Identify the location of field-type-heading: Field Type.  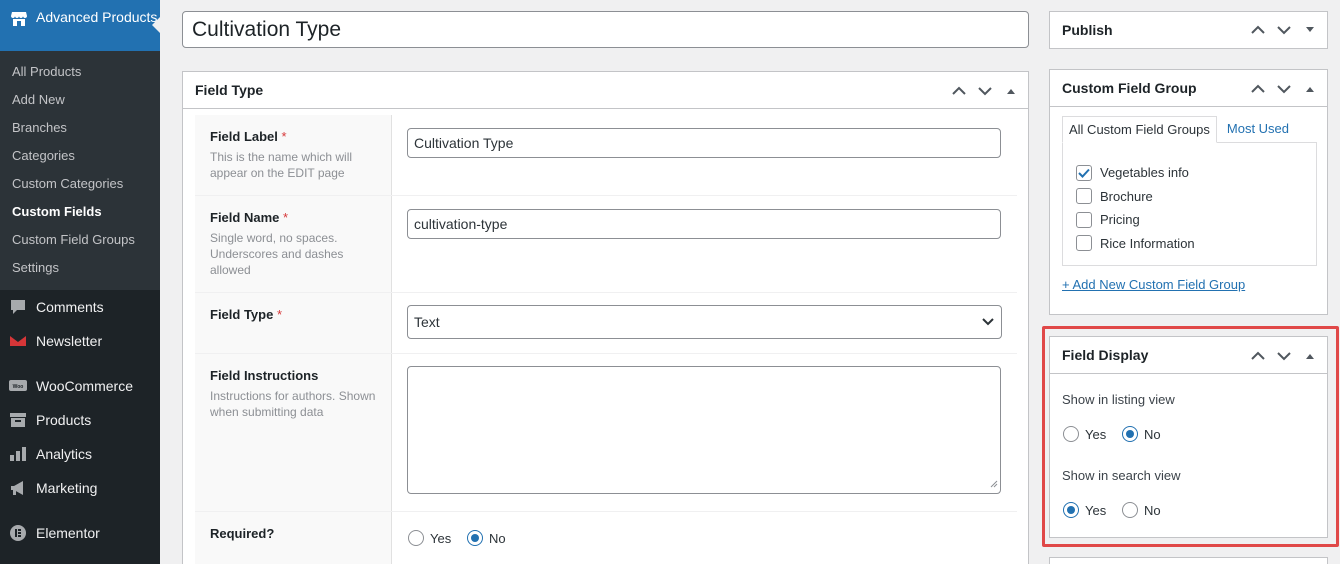
(229, 90).